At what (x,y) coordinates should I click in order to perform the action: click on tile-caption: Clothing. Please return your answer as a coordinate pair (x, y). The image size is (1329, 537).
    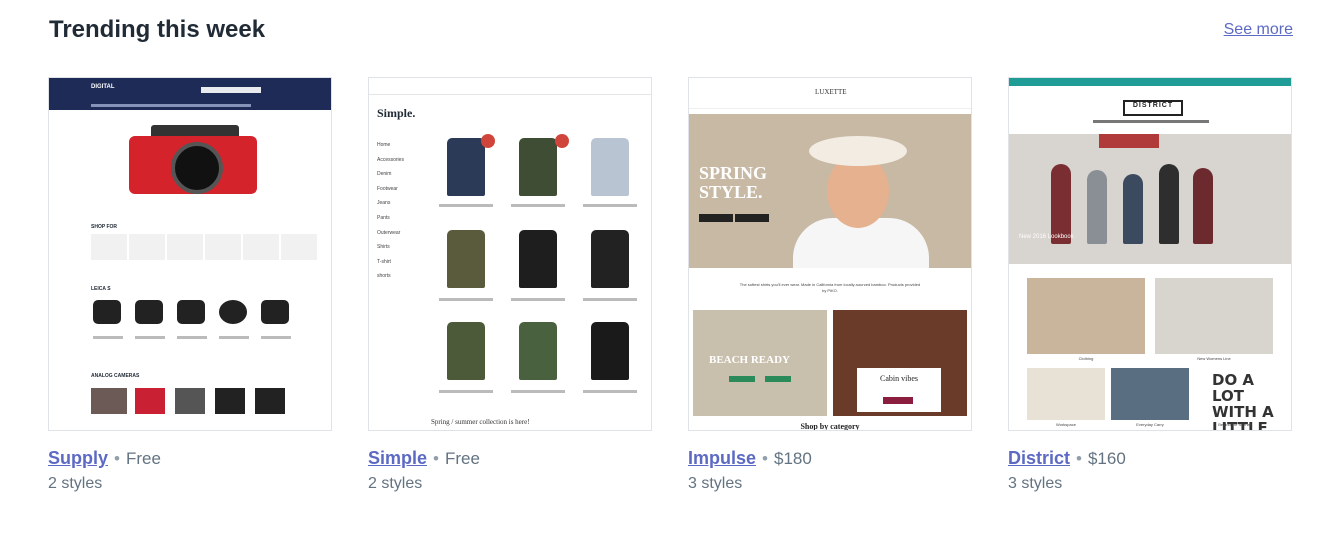
    Looking at the image, I should click on (1086, 358).